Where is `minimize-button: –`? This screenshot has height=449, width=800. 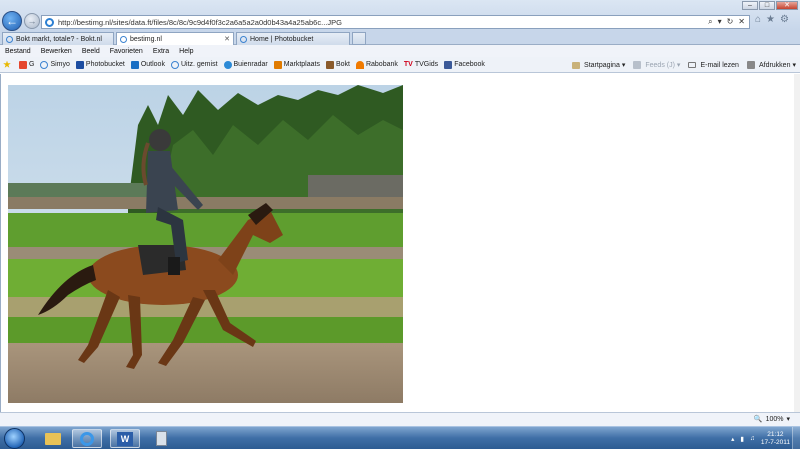 minimize-button: – is located at coordinates (750, 5).